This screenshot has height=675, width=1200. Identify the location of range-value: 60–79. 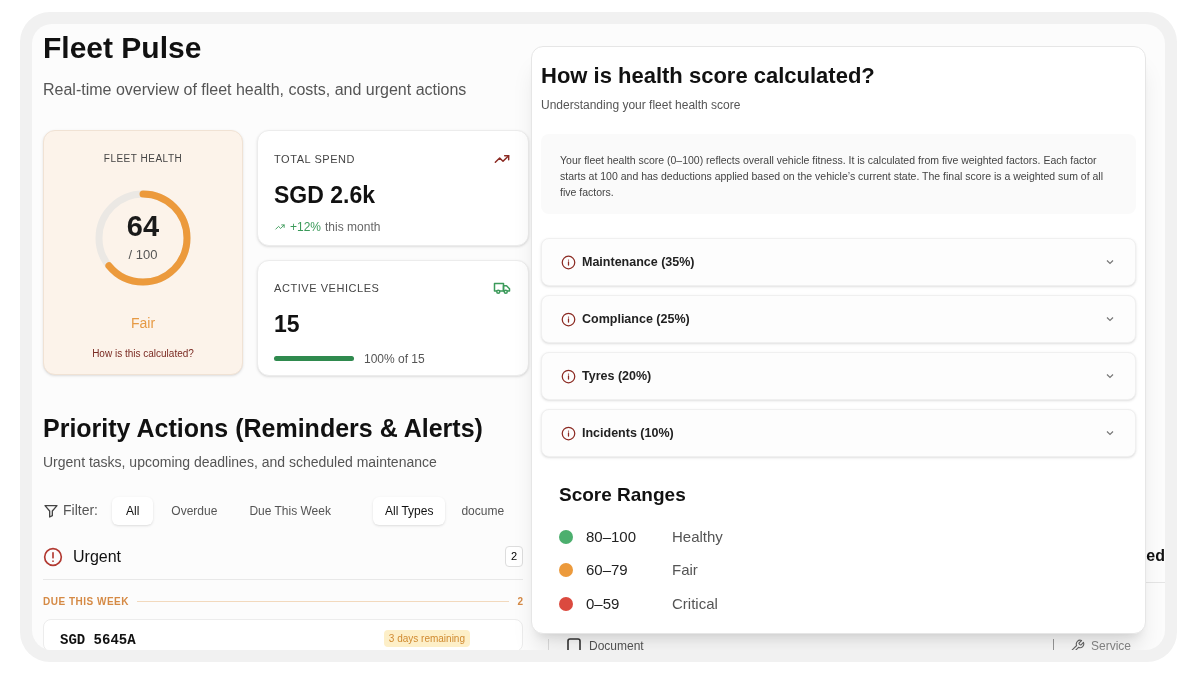
(607, 570).